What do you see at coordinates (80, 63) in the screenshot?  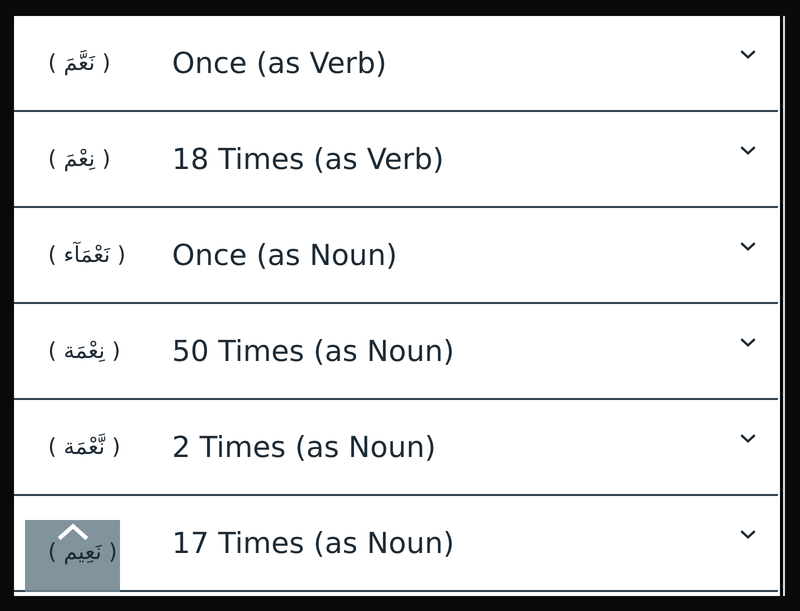 I see `arabic-word: ( نَعَّمَ )` at bounding box center [80, 63].